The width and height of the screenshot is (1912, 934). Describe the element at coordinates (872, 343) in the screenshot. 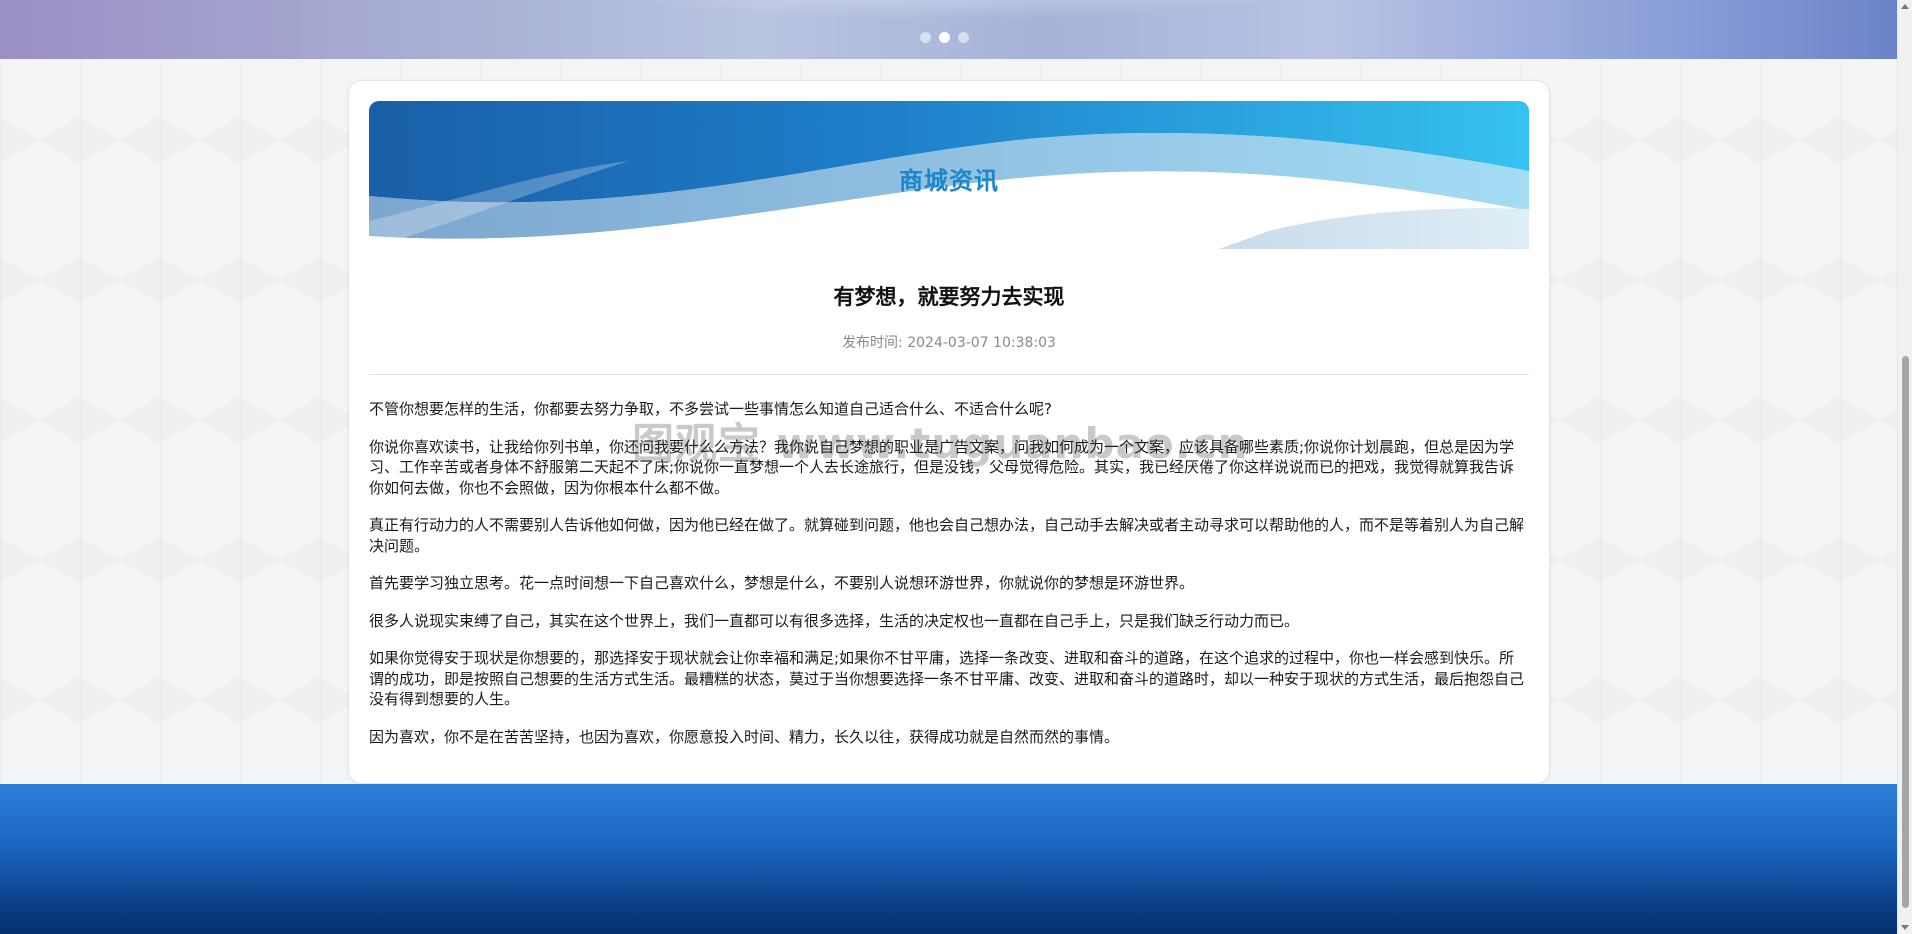

I see `publish-label: 发布时间:` at that location.